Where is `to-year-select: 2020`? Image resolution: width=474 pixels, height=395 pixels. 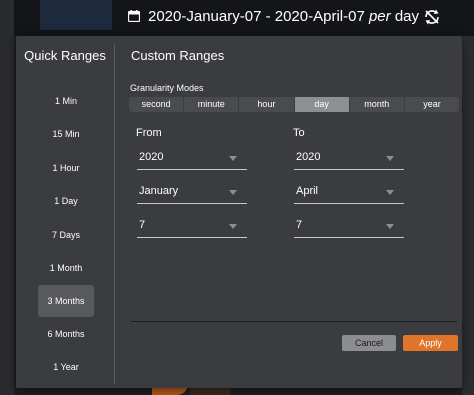
to-year-select: 2020 is located at coordinates (349, 158).